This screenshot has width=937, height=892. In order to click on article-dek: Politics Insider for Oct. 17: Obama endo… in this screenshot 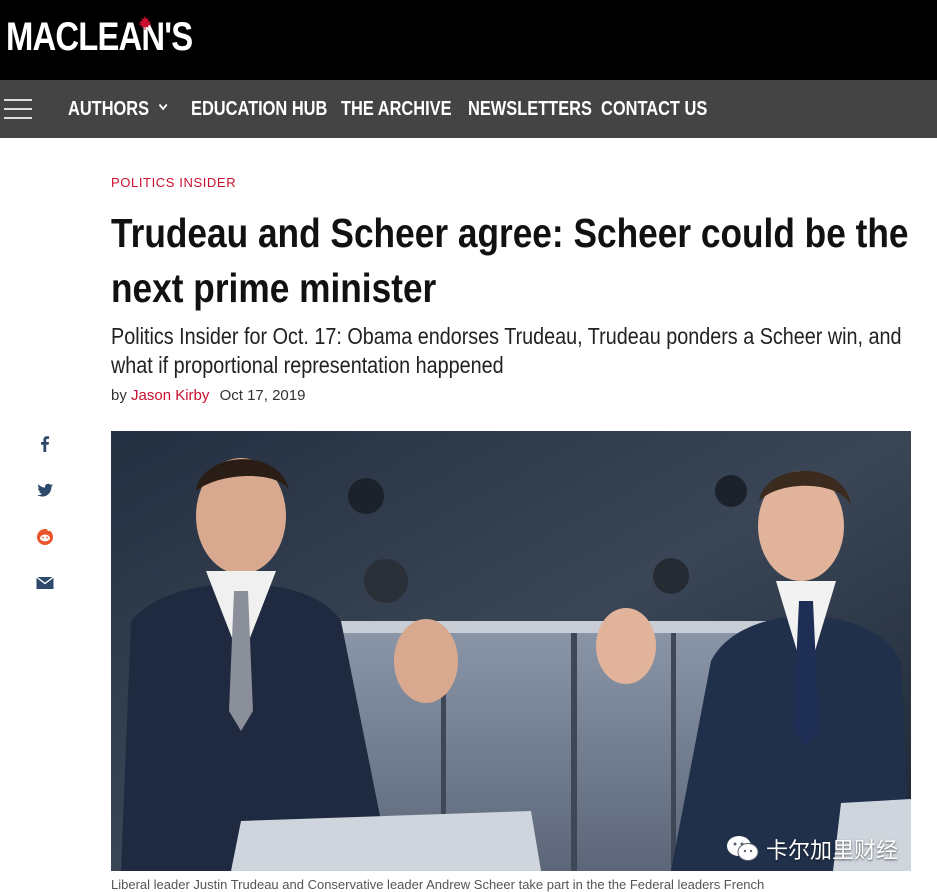, I will do `click(506, 350)`.